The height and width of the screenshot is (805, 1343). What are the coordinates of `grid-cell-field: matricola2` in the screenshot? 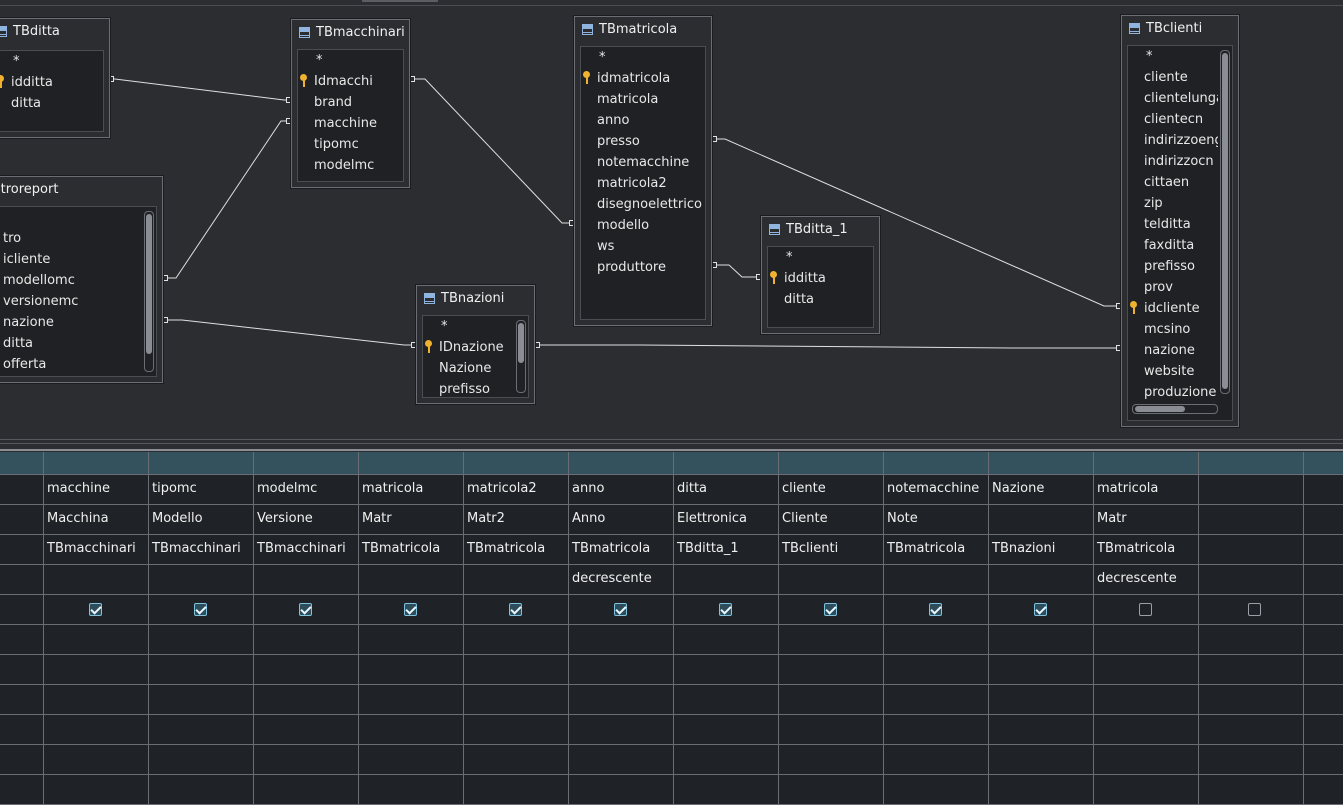 It's located at (515, 489).